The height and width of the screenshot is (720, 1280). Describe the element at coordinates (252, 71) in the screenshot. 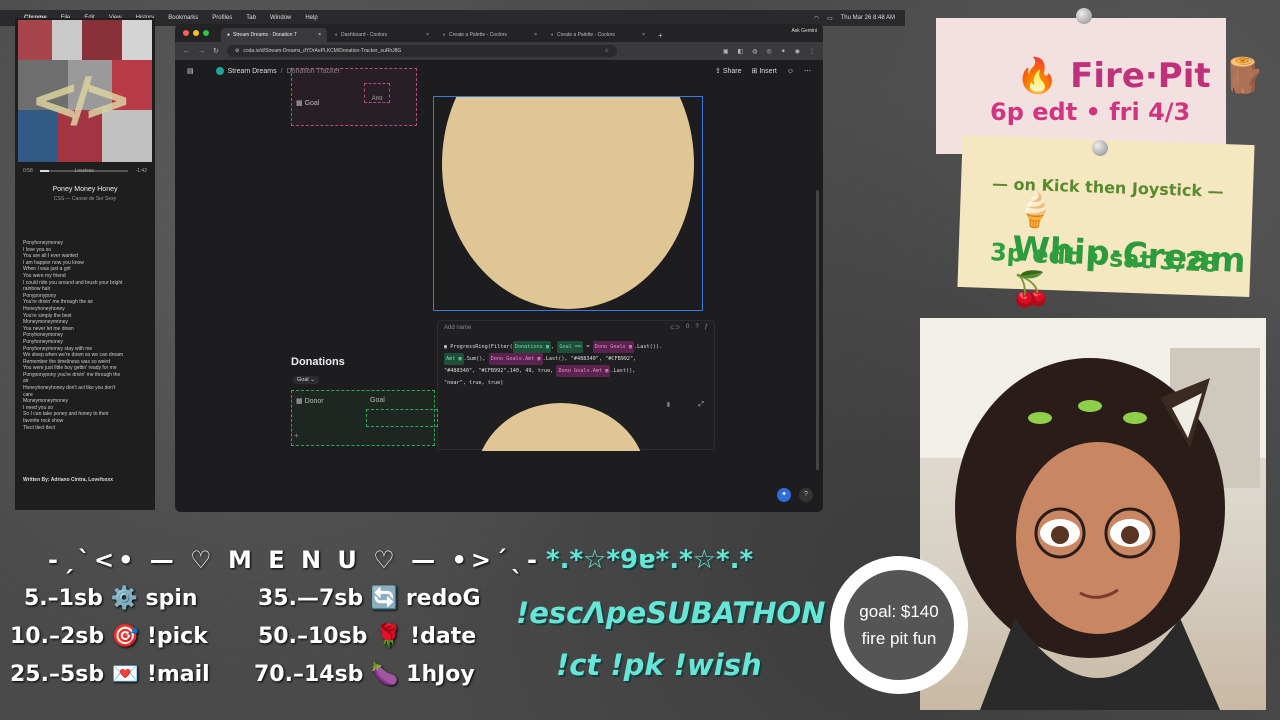

I see `doc-title: Stream Dreams` at that location.